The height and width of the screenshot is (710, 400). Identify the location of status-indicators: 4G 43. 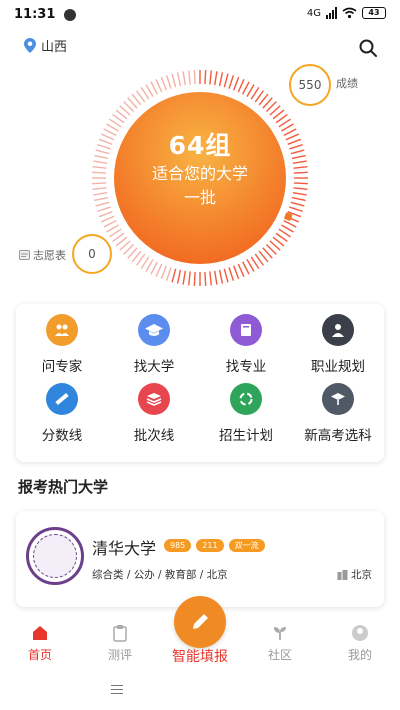
(346, 13).